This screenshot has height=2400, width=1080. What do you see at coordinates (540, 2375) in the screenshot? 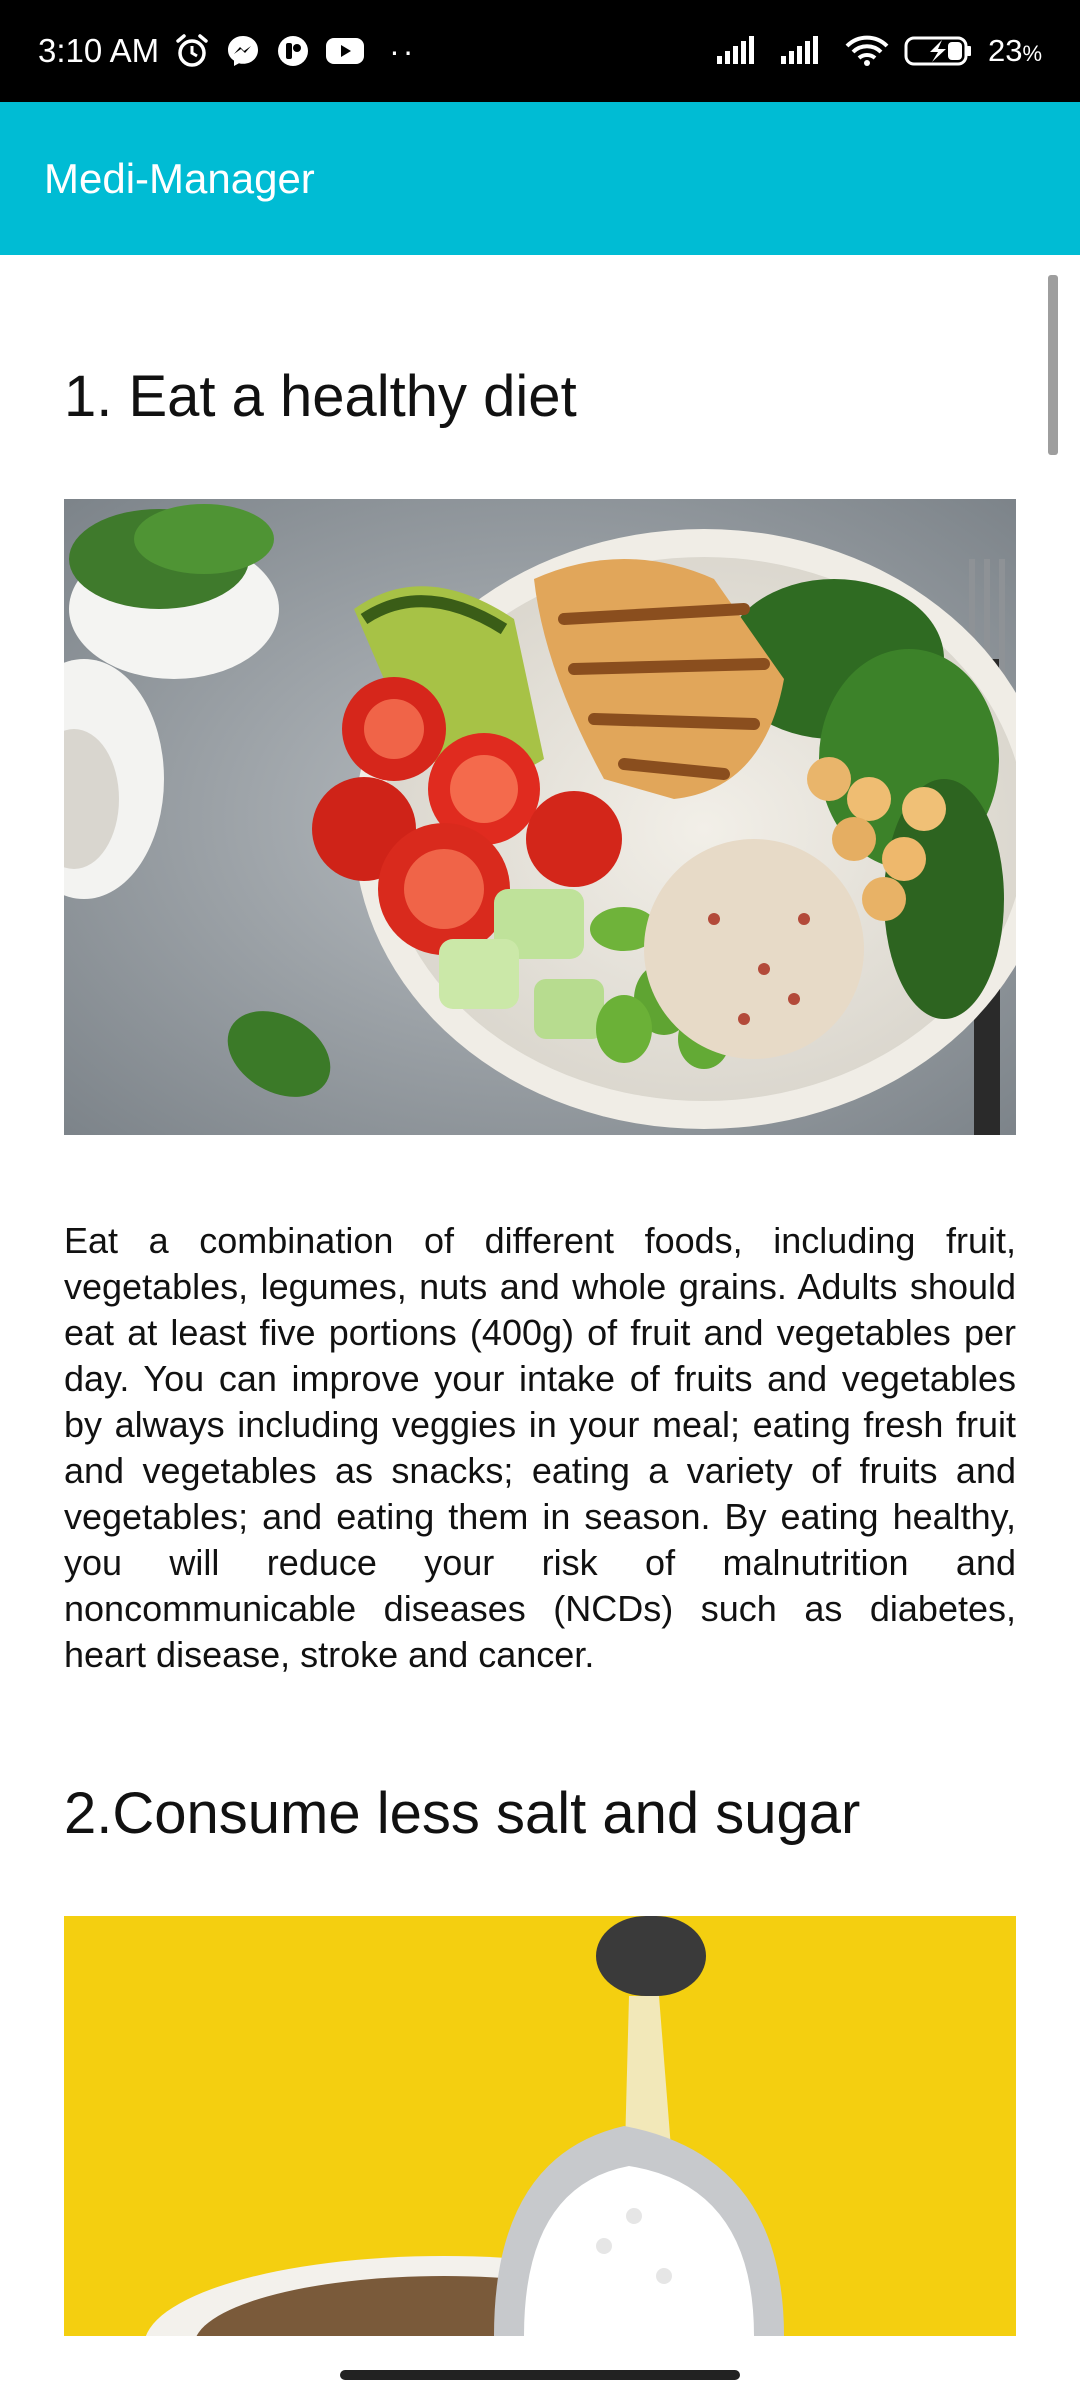
I see `gesture-navigation-handle` at bounding box center [540, 2375].